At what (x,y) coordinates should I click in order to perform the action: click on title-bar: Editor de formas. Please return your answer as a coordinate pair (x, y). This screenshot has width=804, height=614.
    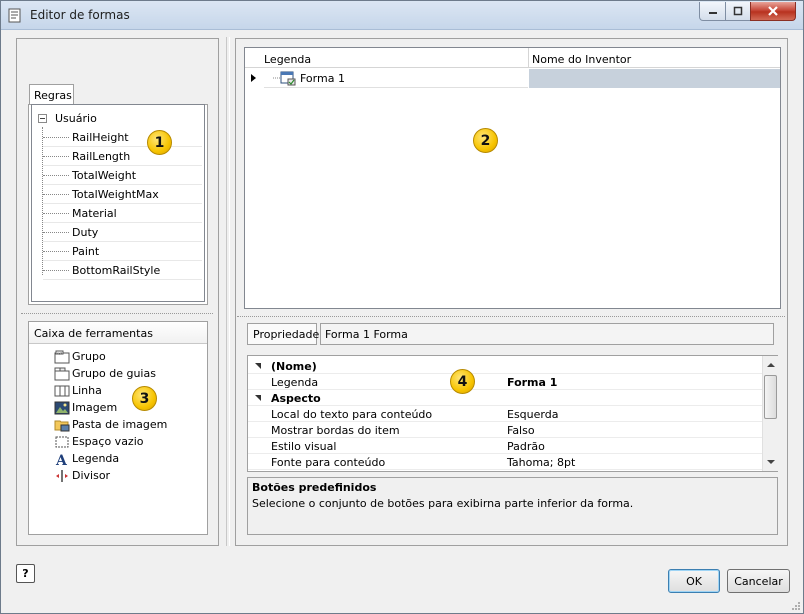
    Looking at the image, I should click on (402, 15).